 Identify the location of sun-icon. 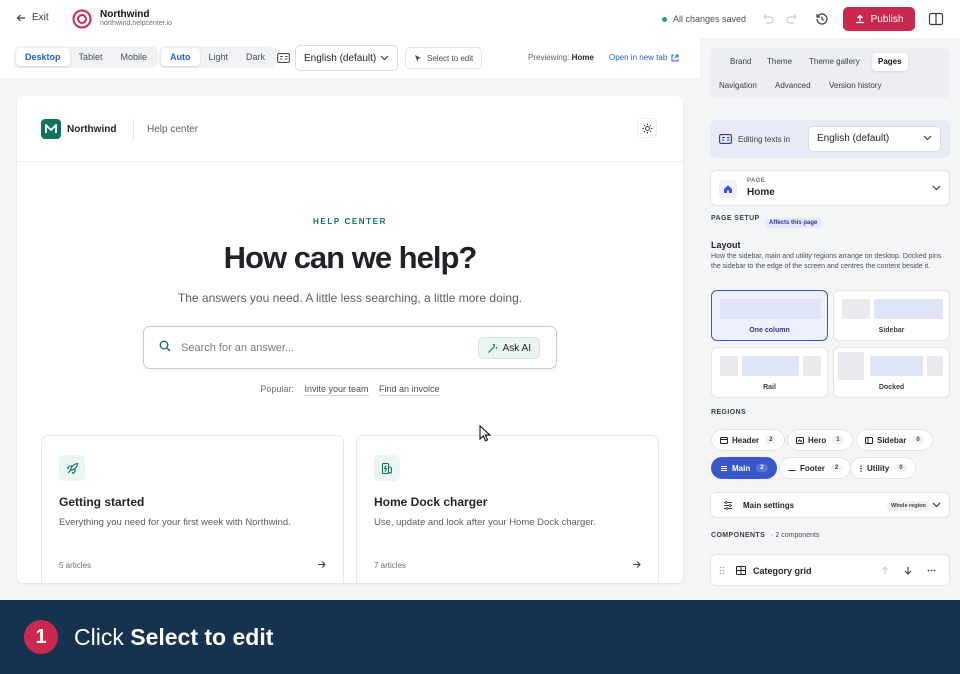
(647, 128).